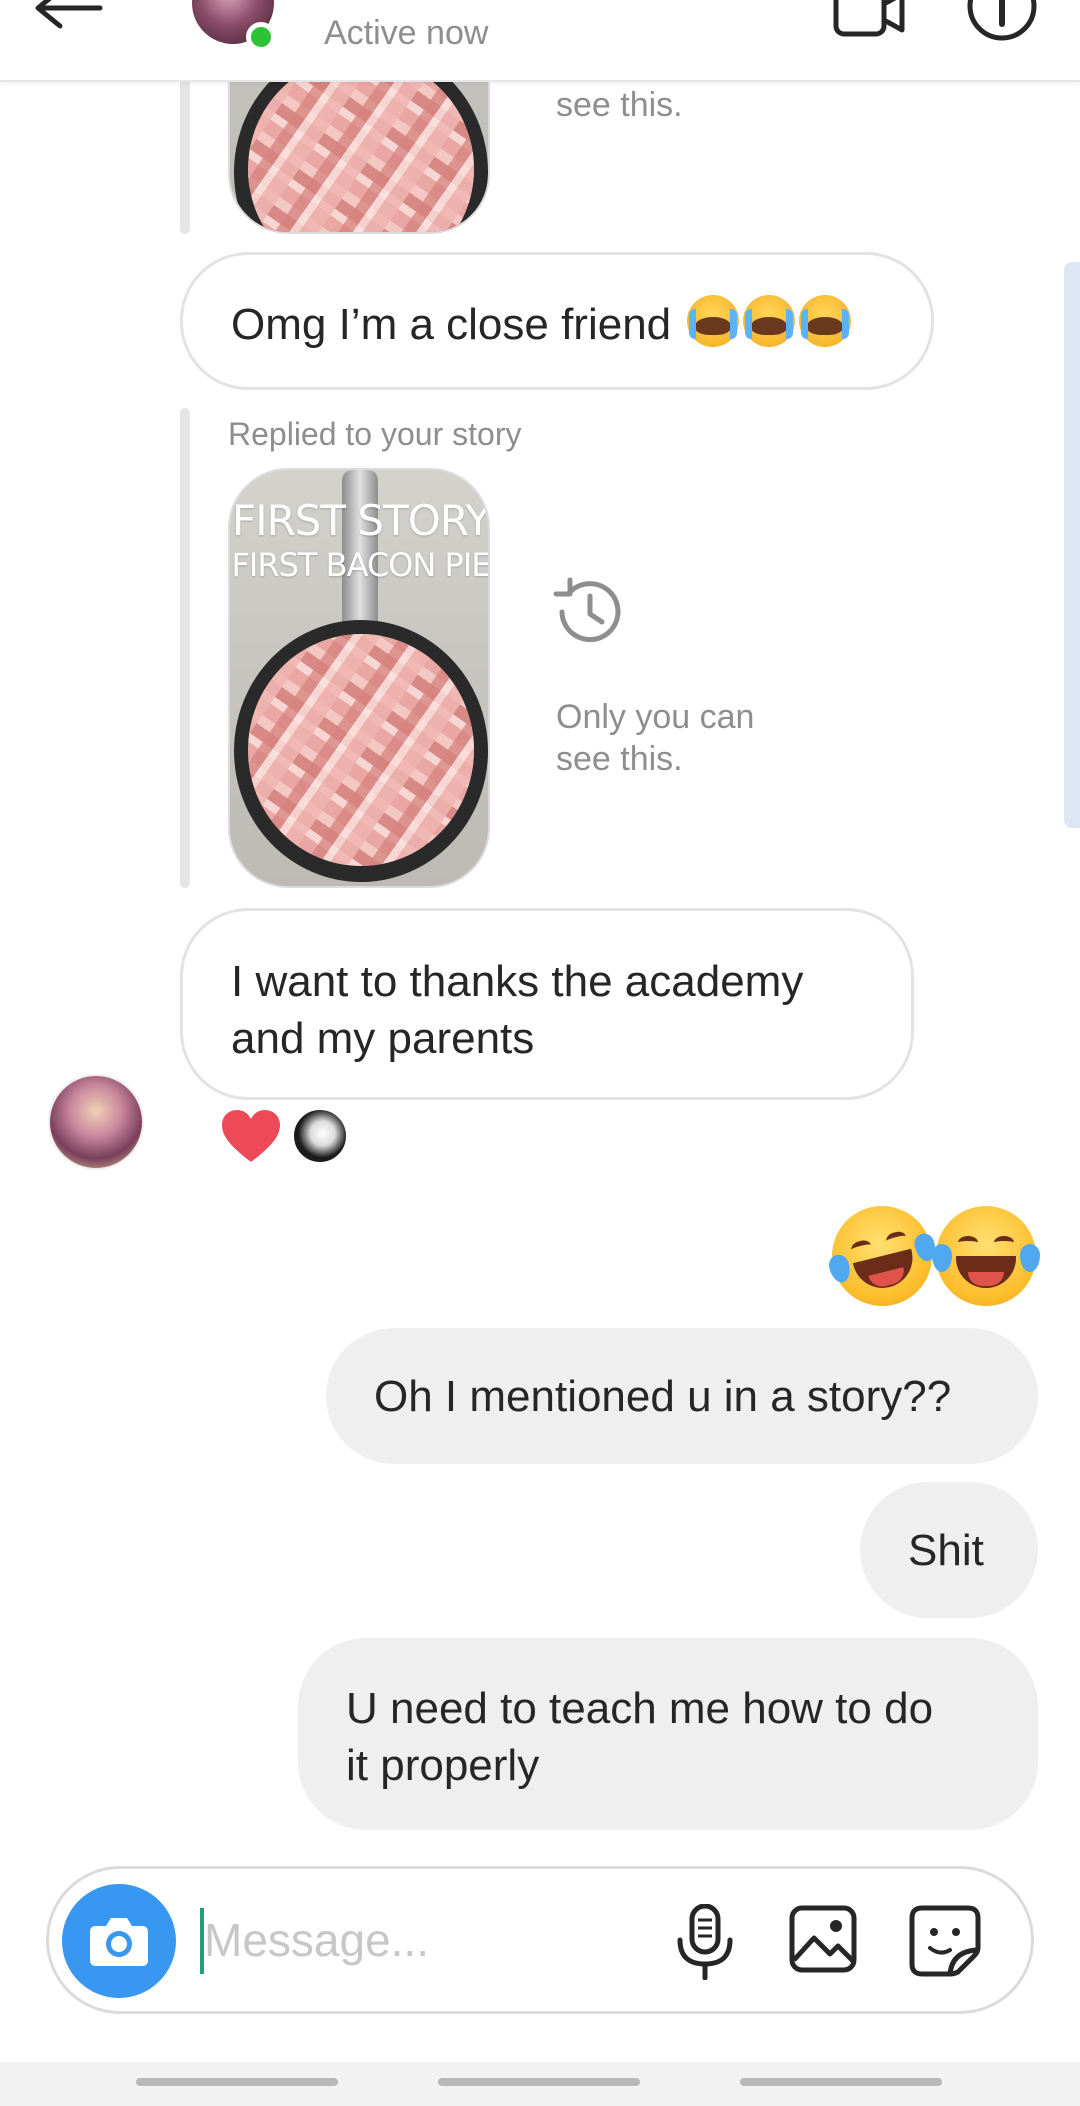  I want to click on message-input, so click(424, 1940).